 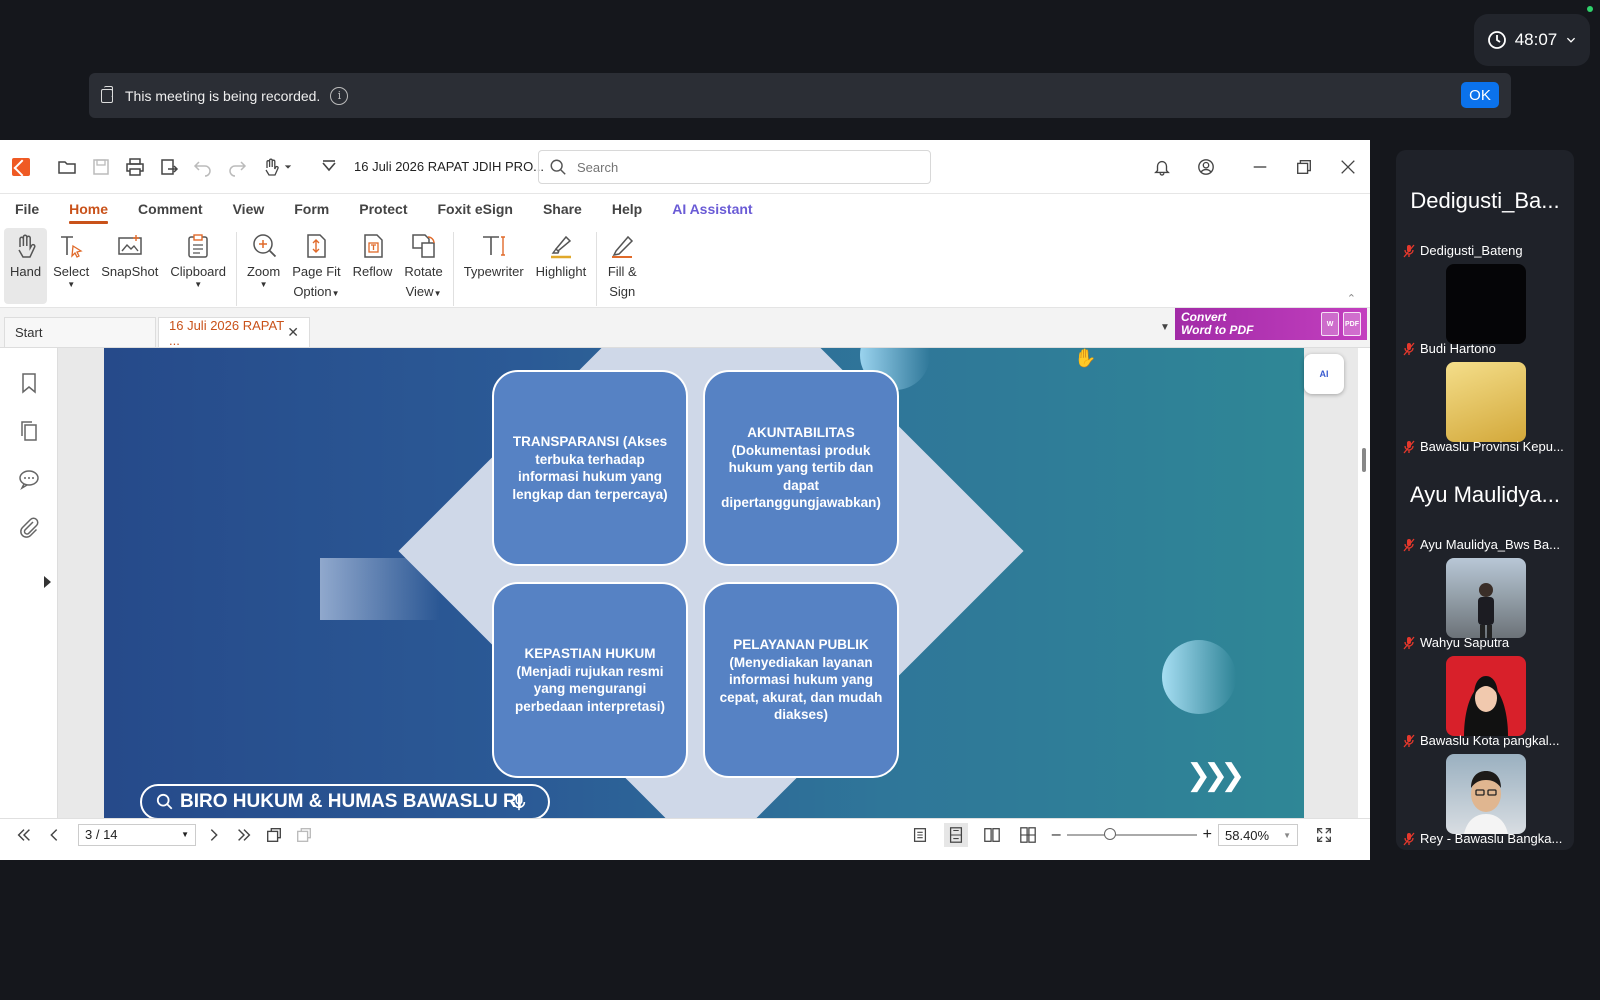 What do you see at coordinates (1131, 834) in the screenshot?
I see `zoom-slider` at bounding box center [1131, 834].